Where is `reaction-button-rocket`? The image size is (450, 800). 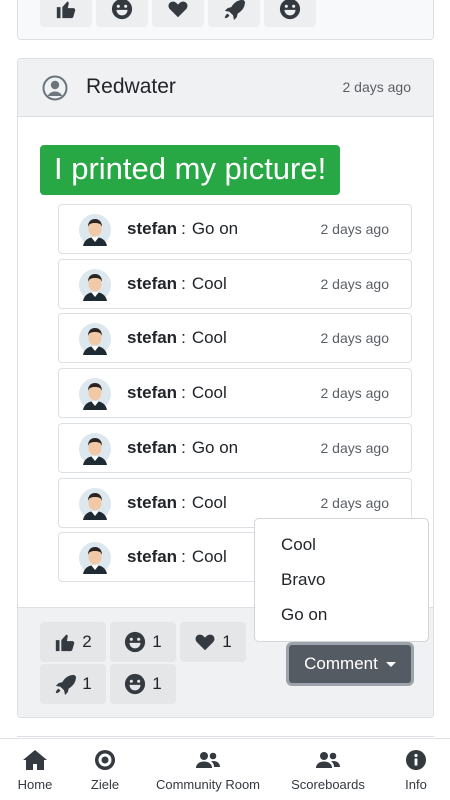
reaction-button-rocket is located at coordinates (234, 13).